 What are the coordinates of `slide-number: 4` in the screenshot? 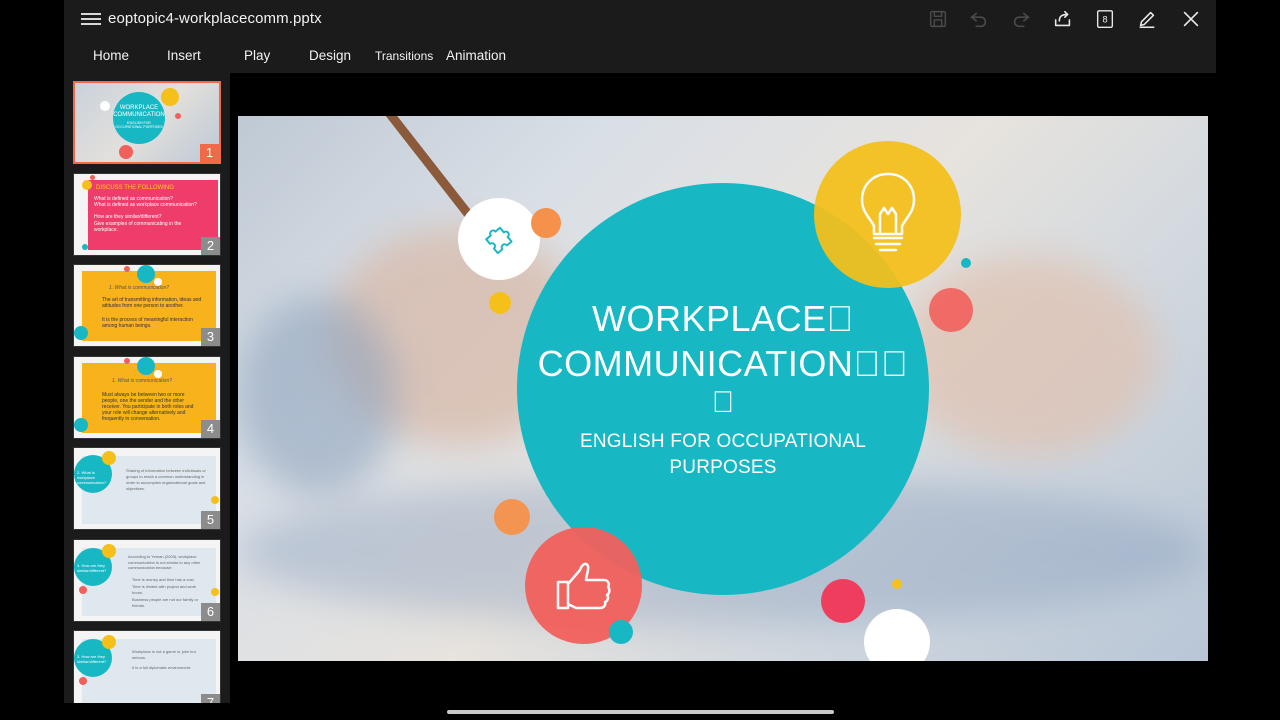 It's located at (210, 429).